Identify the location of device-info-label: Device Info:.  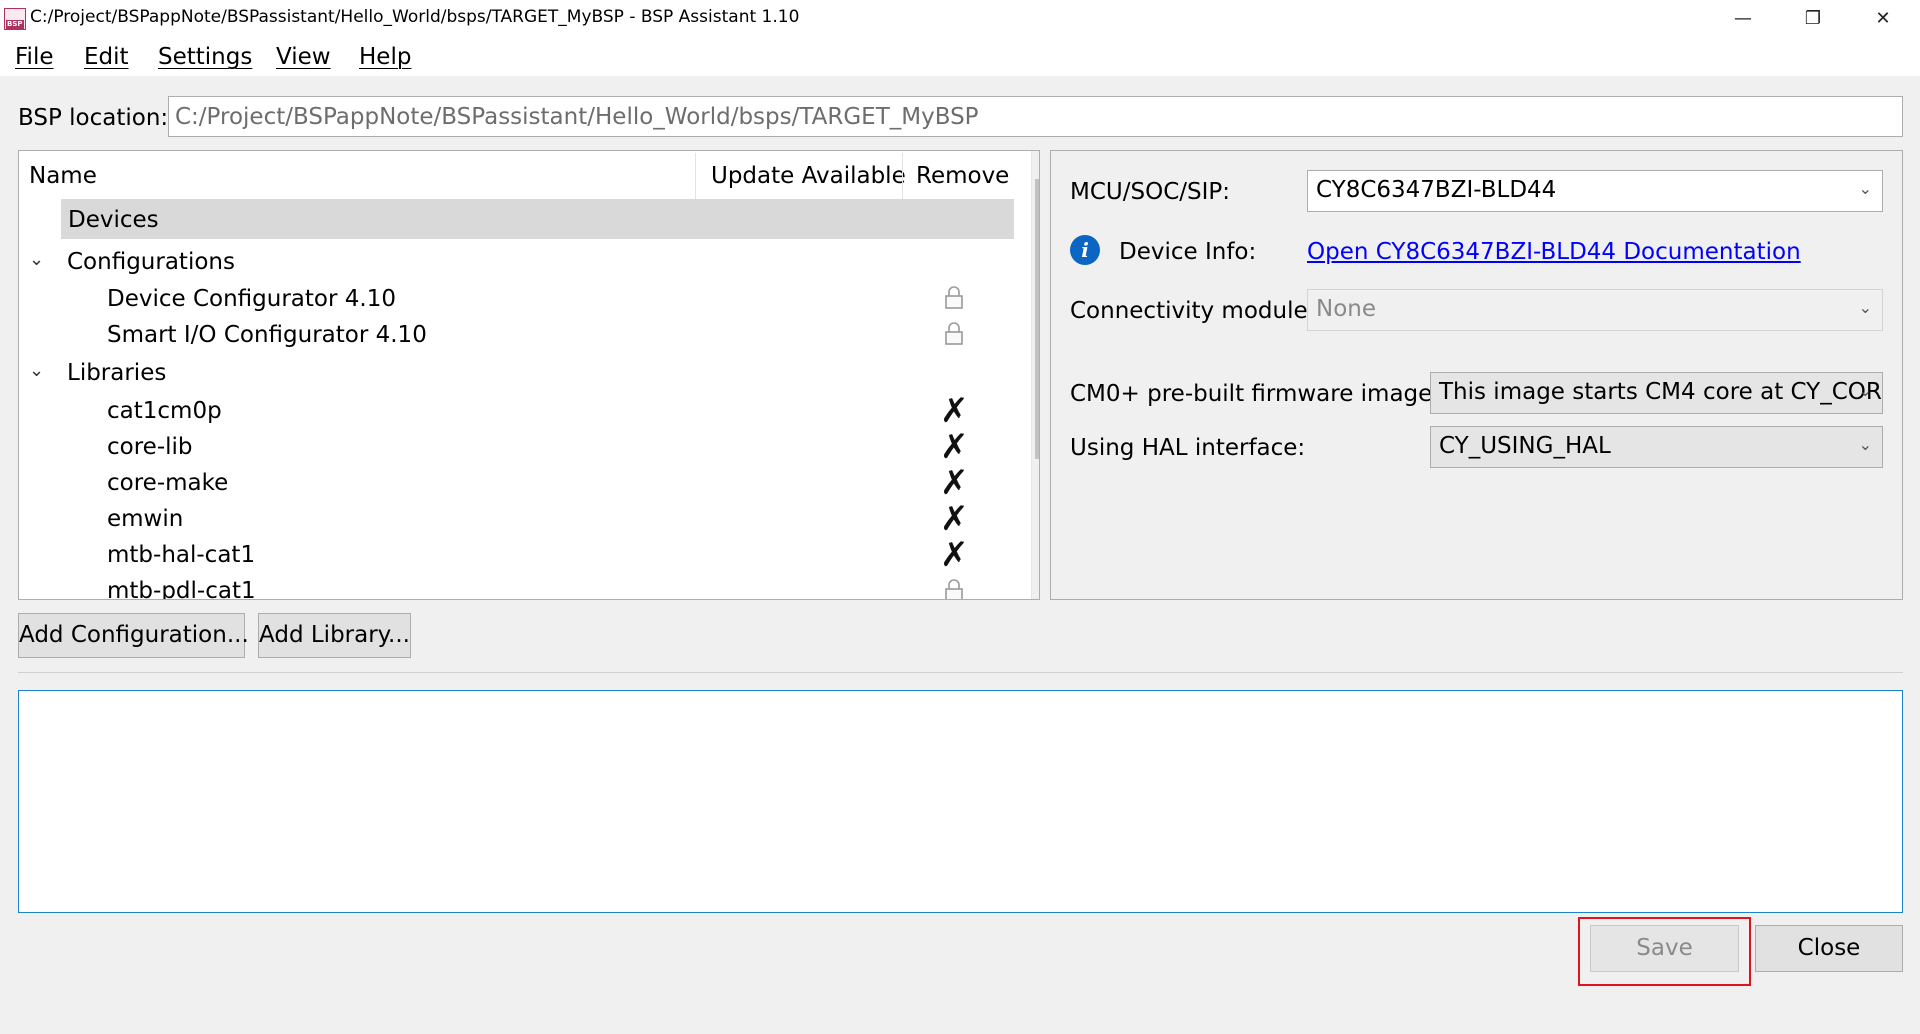
(1188, 252).